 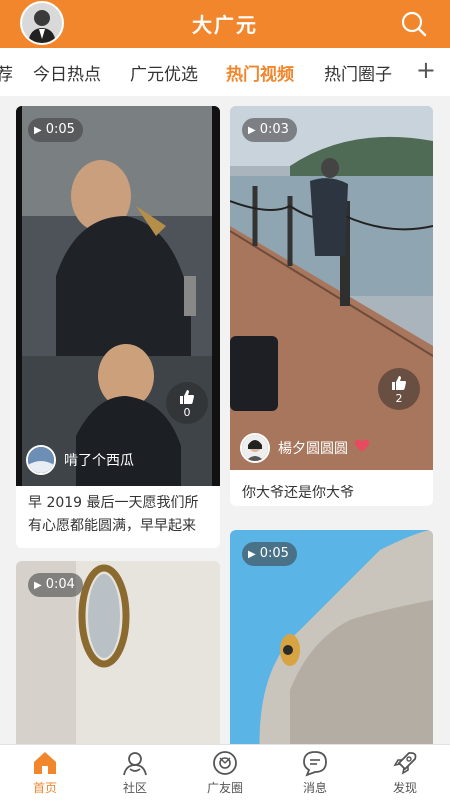 What do you see at coordinates (313, 449) in the screenshot?
I see `author-name: 楊夕圆圆圆` at bounding box center [313, 449].